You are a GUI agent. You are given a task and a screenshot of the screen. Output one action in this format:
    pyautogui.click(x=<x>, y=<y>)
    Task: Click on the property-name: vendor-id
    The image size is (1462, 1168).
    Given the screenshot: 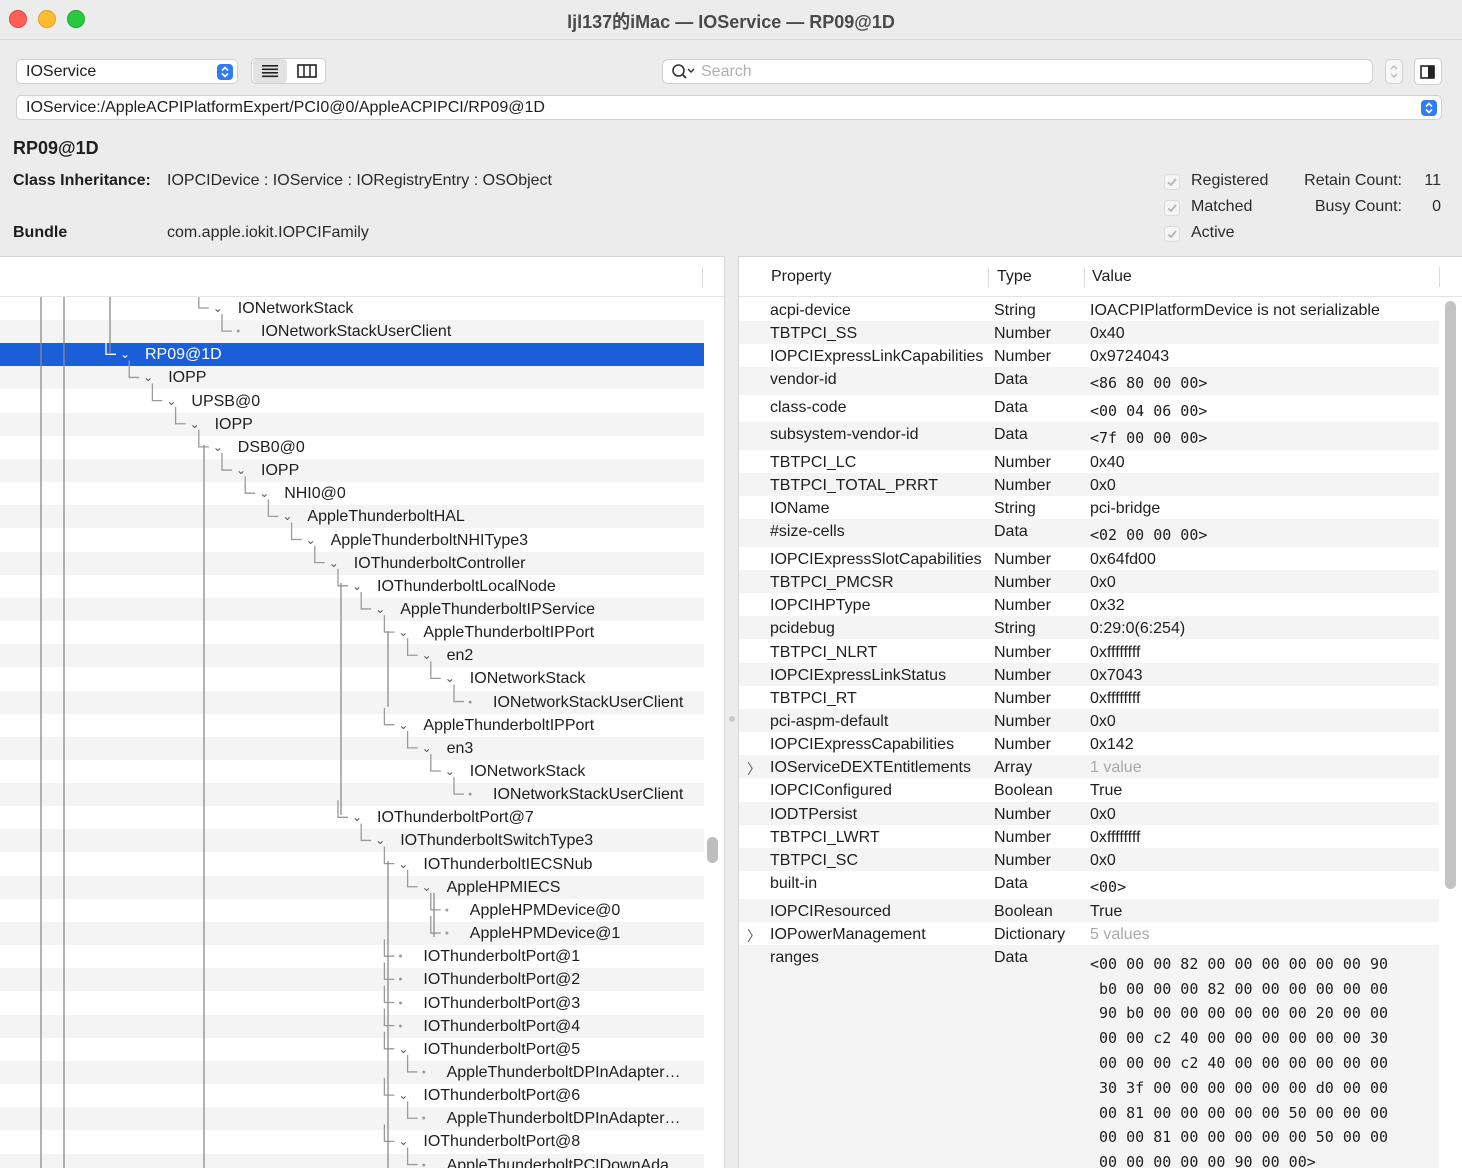 What is the action you would take?
    pyautogui.click(x=803, y=380)
    